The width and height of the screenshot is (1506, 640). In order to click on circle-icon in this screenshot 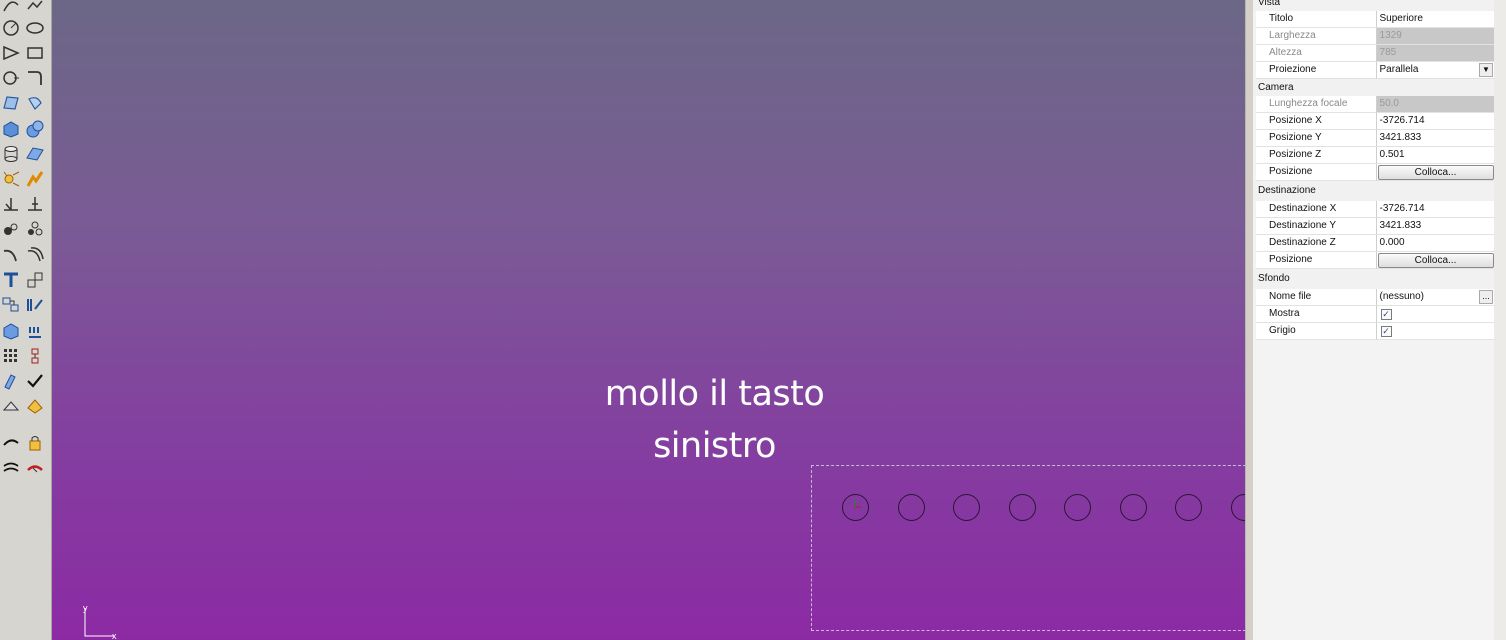, I will do `click(11, 28)`.